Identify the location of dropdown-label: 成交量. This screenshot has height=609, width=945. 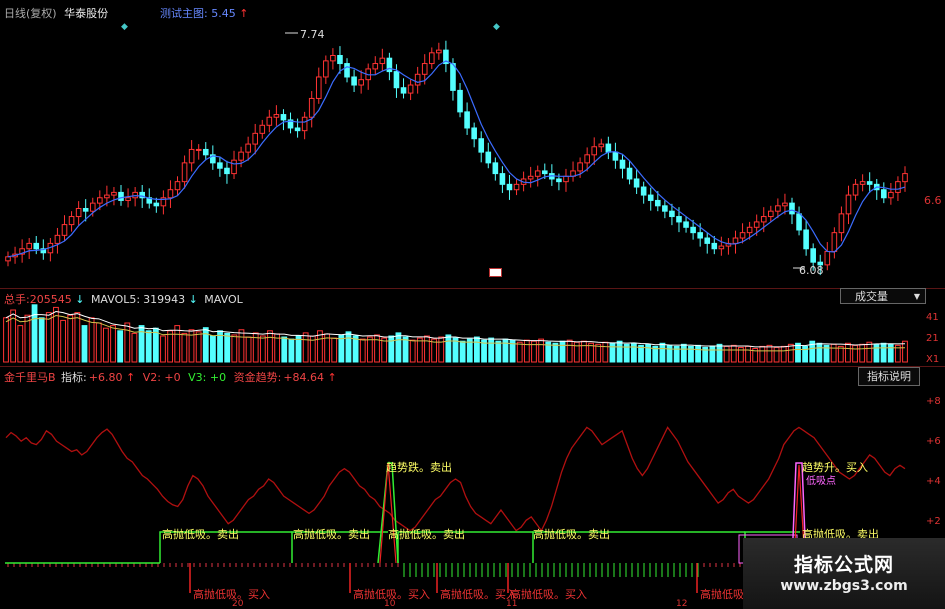
(871, 296).